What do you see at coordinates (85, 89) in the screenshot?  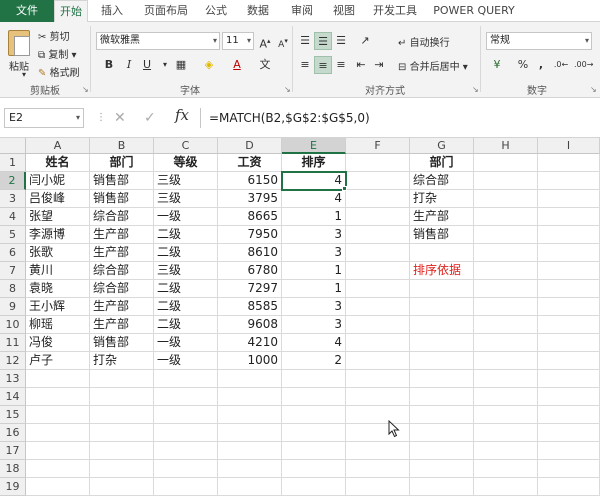 I see `clipboard-launcher-icon: ↘` at bounding box center [85, 89].